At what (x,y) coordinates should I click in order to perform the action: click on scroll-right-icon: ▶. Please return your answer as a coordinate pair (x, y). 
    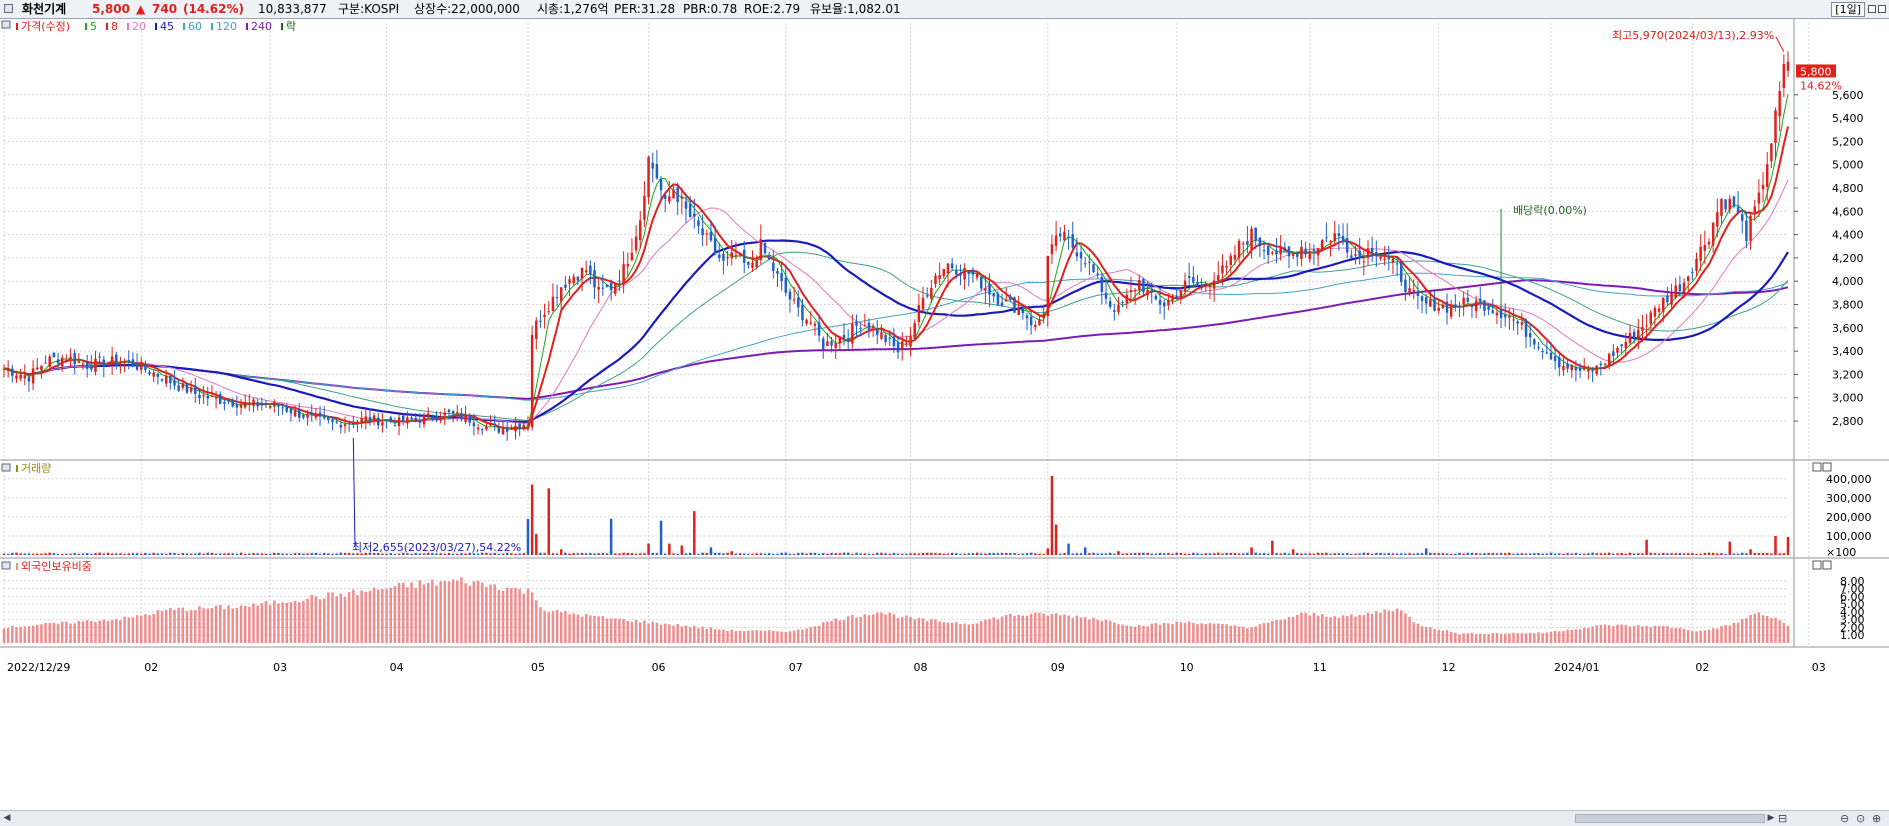
    Looking at the image, I should click on (1771, 818).